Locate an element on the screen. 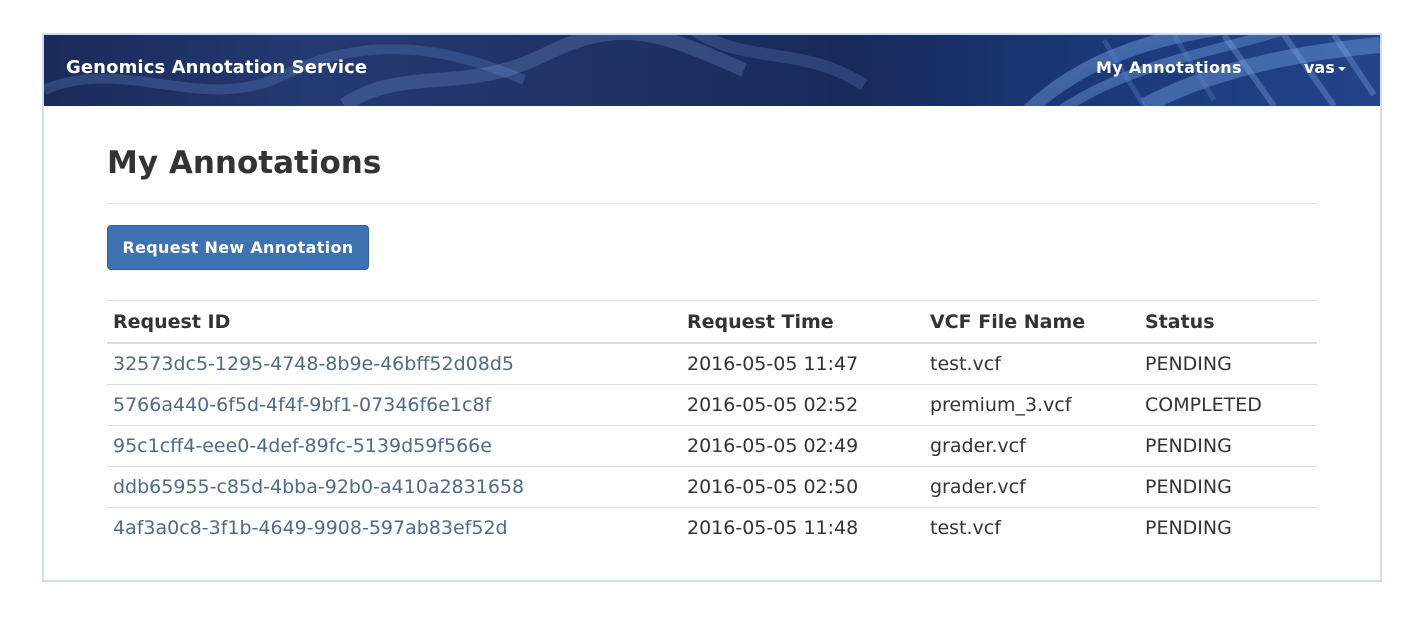 Image resolution: width=1422 pixels, height=624 pixels. request-id-cell: 95c1cff4-eee0-4def-89fc-5139d59f566e is located at coordinates (394, 446).